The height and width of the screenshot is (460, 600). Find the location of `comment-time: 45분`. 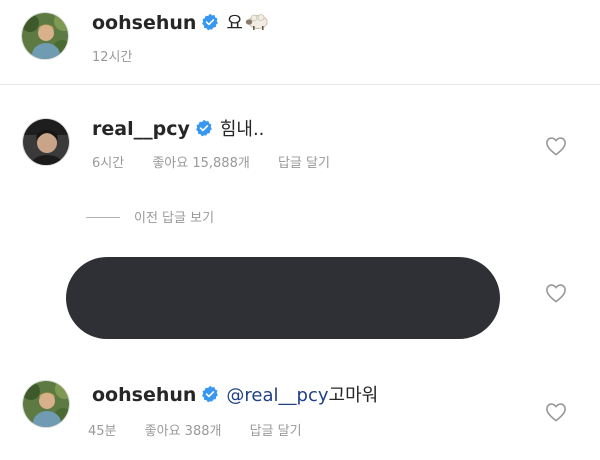

comment-time: 45분 is located at coordinates (102, 431).